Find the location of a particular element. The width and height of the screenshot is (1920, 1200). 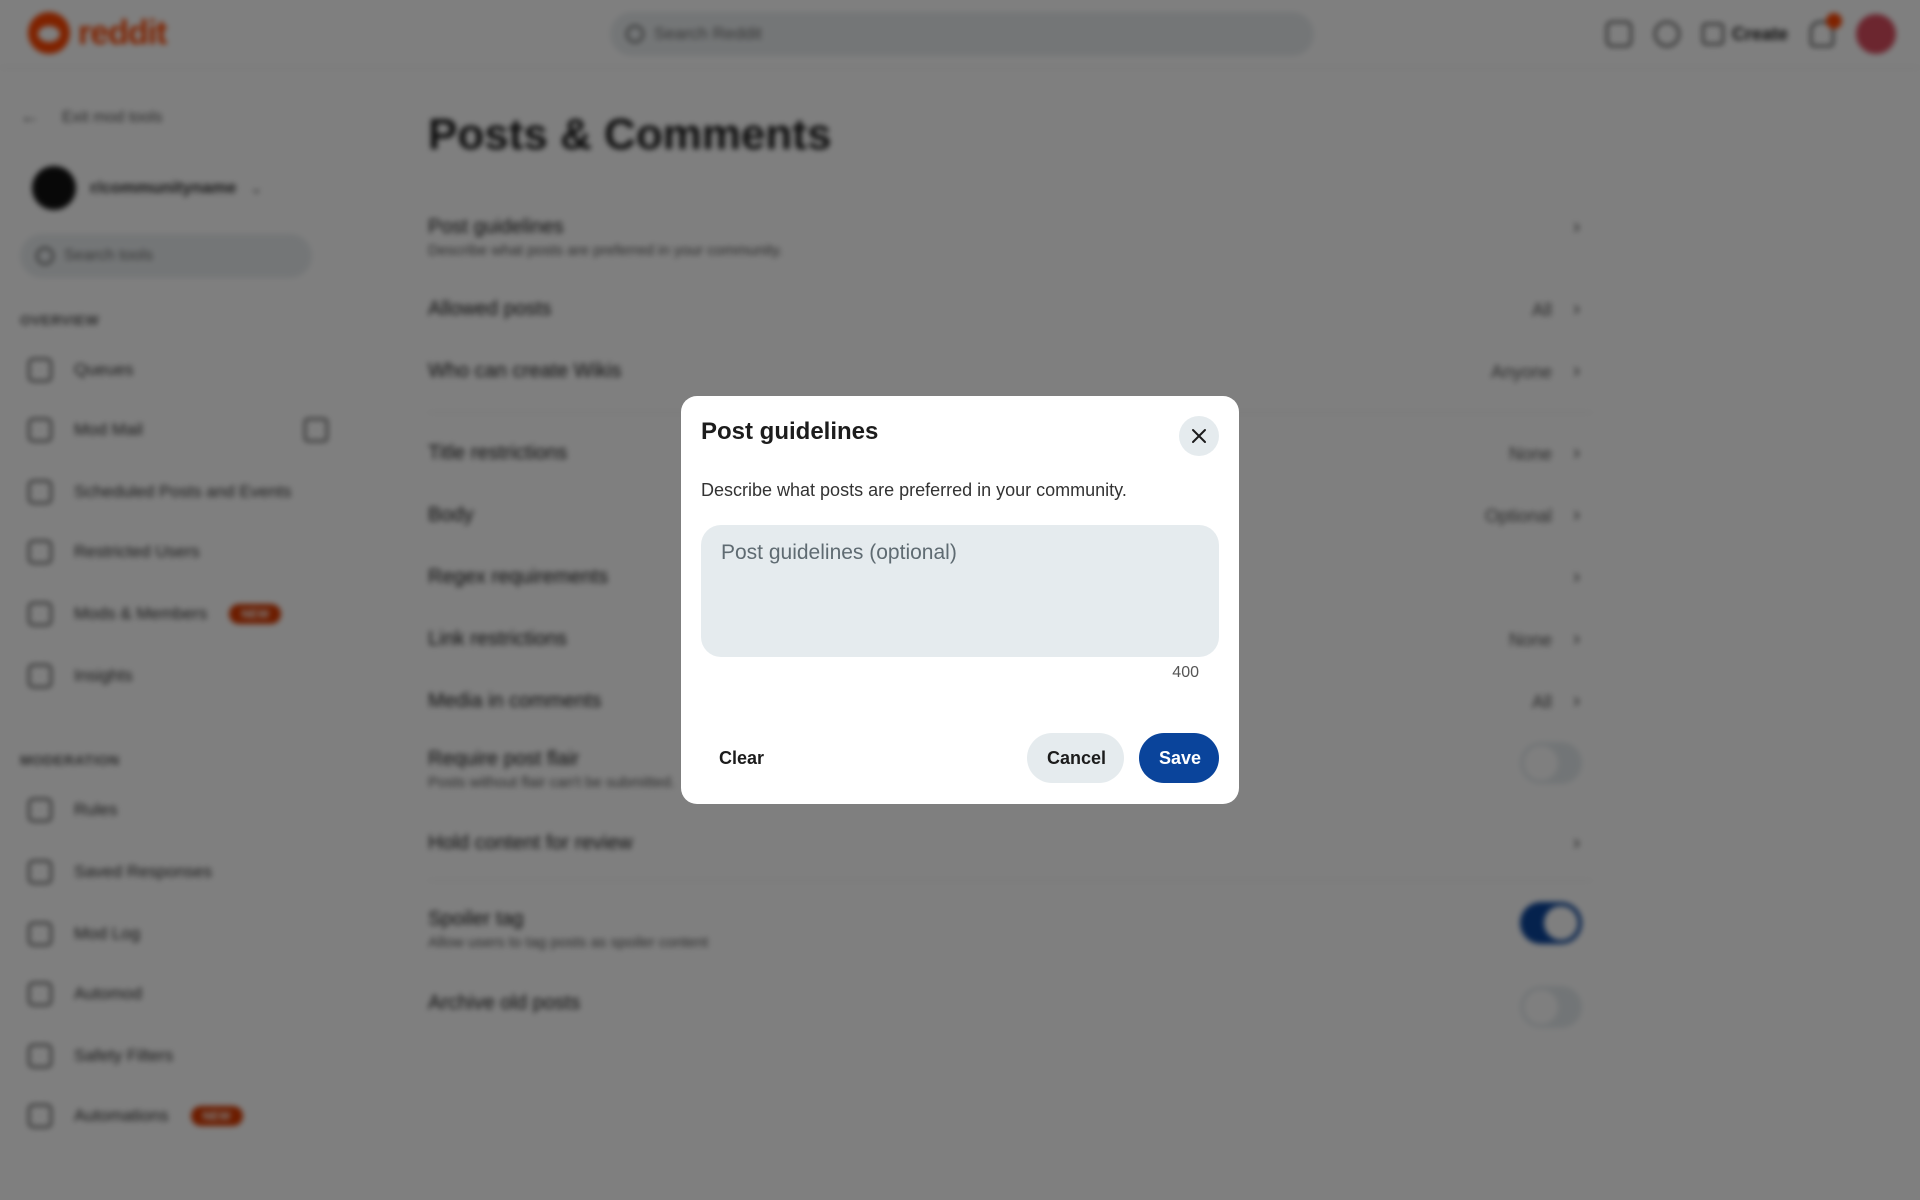

close-button is located at coordinates (1199, 436).